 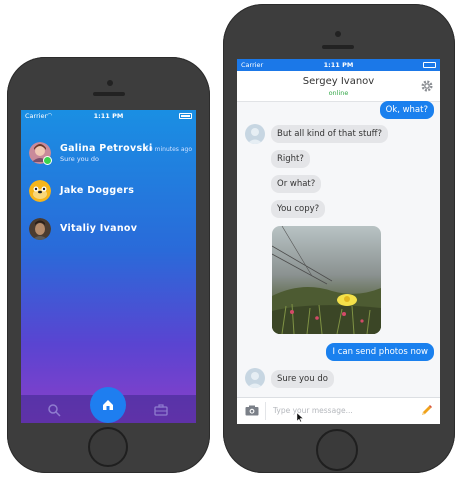 I want to click on incoming-message: Sure you do, so click(x=302, y=379).